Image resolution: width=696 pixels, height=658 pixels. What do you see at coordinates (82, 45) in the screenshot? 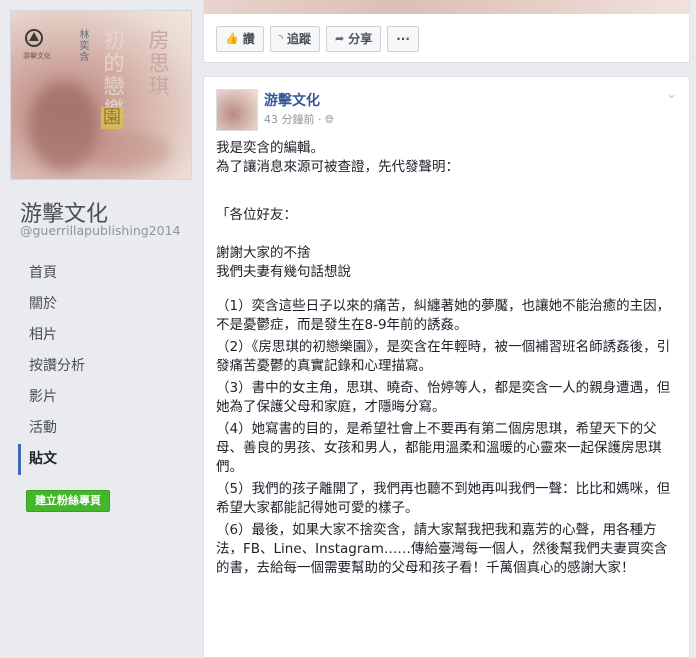
I see `cover-author: 林奕含` at bounding box center [82, 45].